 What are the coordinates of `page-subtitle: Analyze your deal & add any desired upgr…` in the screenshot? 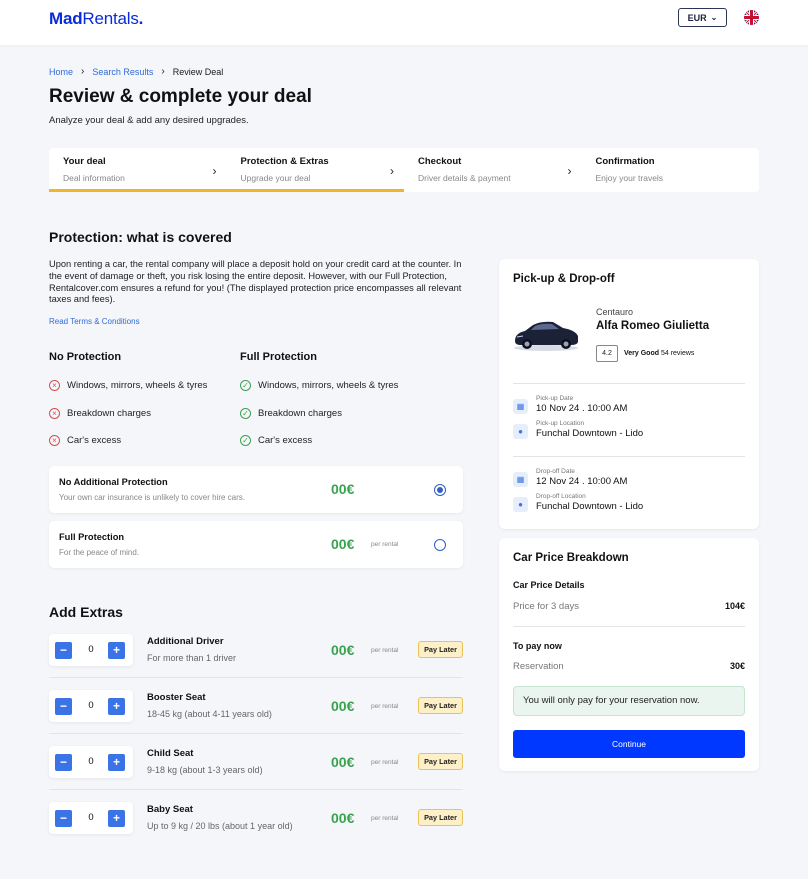 It's located at (149, 120).